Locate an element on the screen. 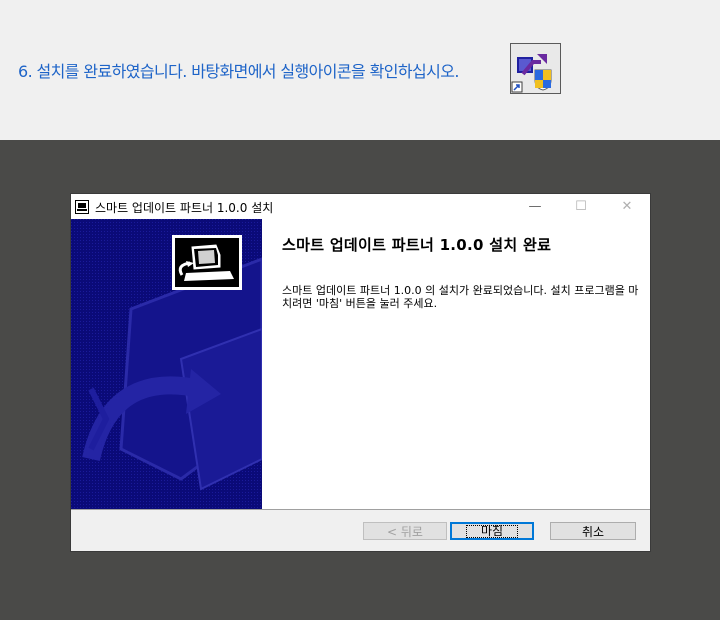  back-button: < 뒤로 is located at coordinates (405, 531).